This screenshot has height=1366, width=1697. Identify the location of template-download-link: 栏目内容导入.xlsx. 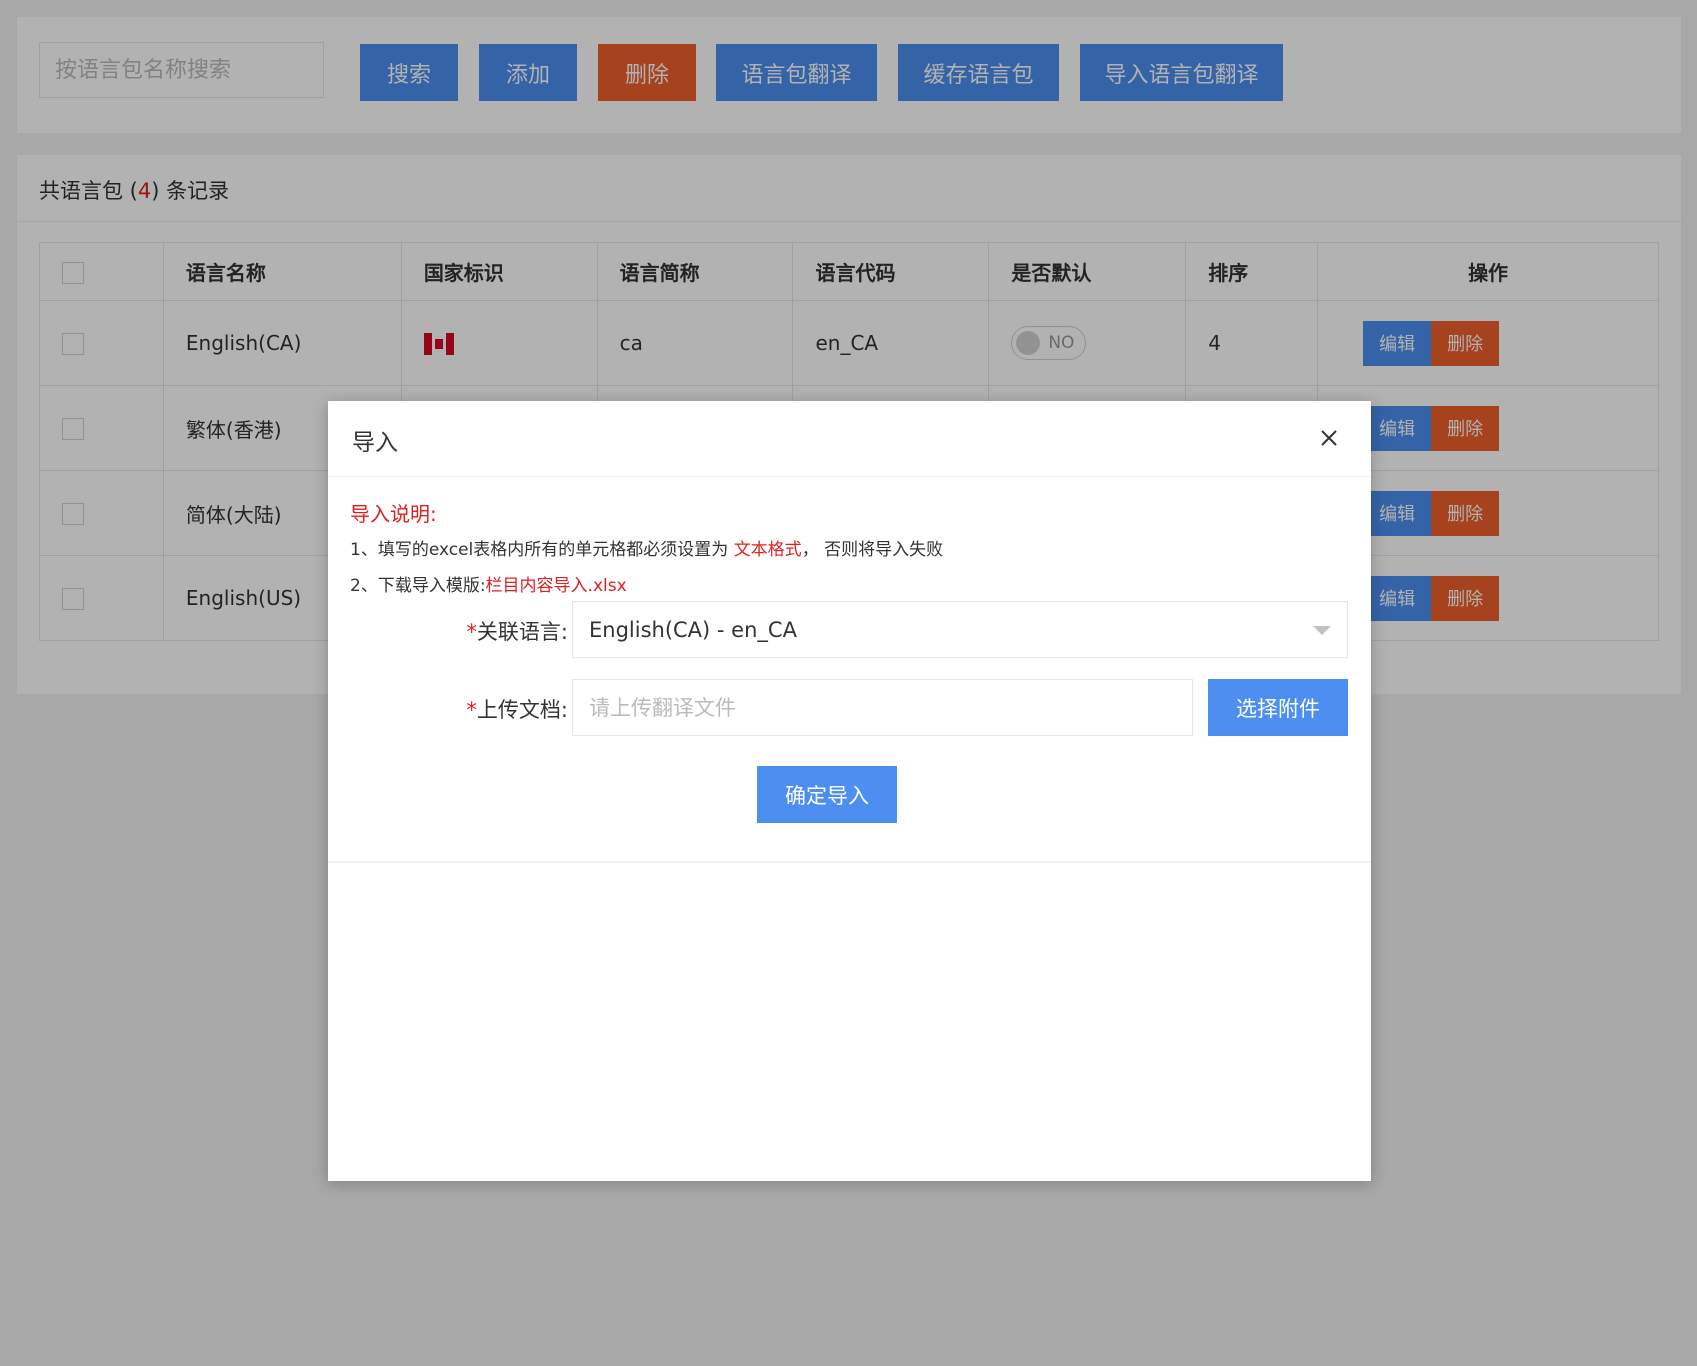
(556, 586).